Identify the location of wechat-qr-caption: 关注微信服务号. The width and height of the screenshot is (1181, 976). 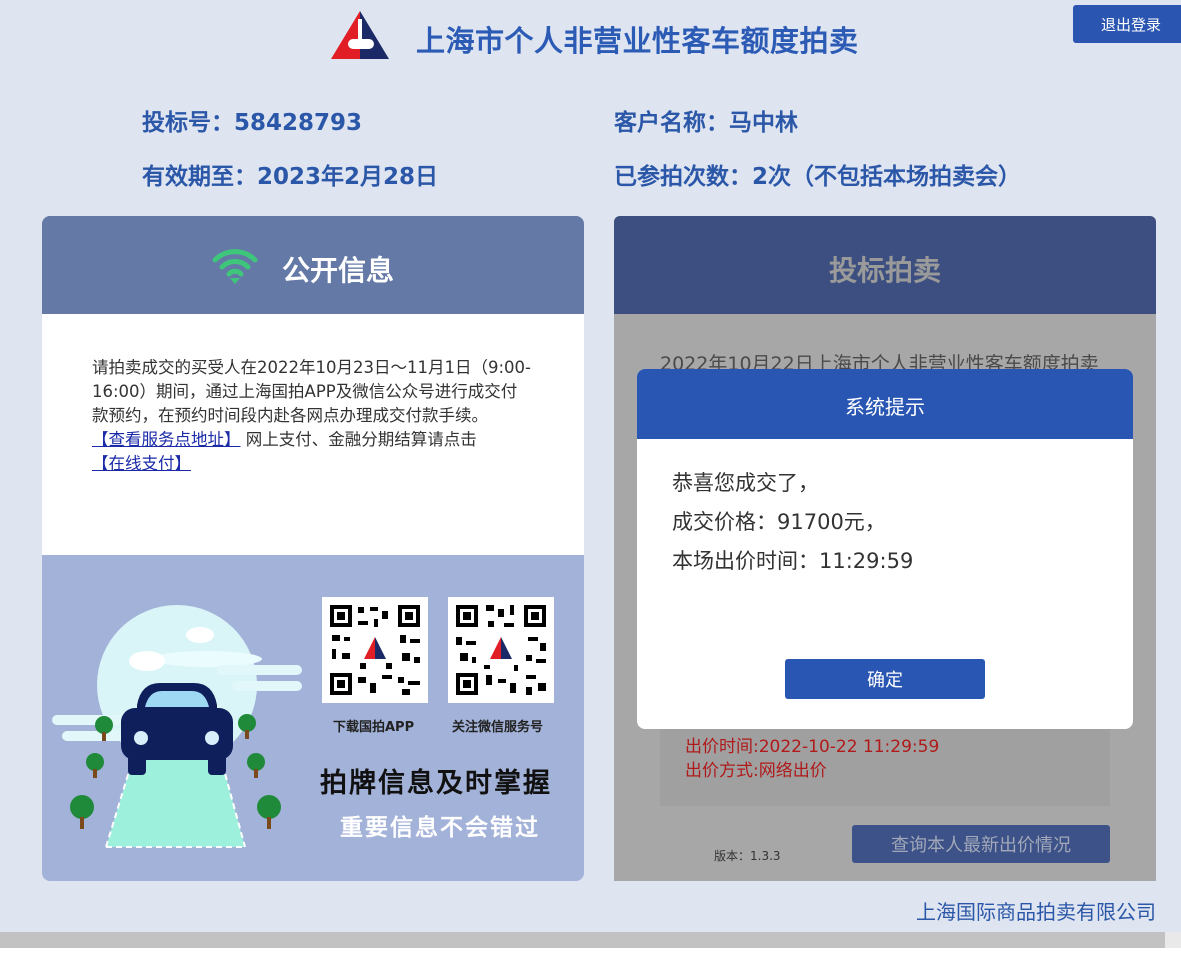
(498, 727).